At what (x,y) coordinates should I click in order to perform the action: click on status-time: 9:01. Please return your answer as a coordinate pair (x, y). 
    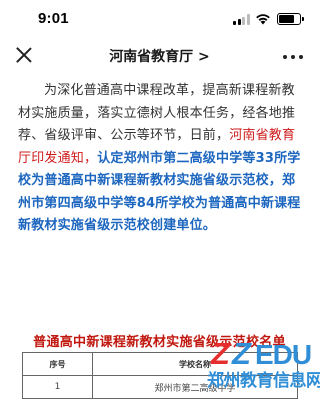
    Looking at the image, I should click on (53, 18).